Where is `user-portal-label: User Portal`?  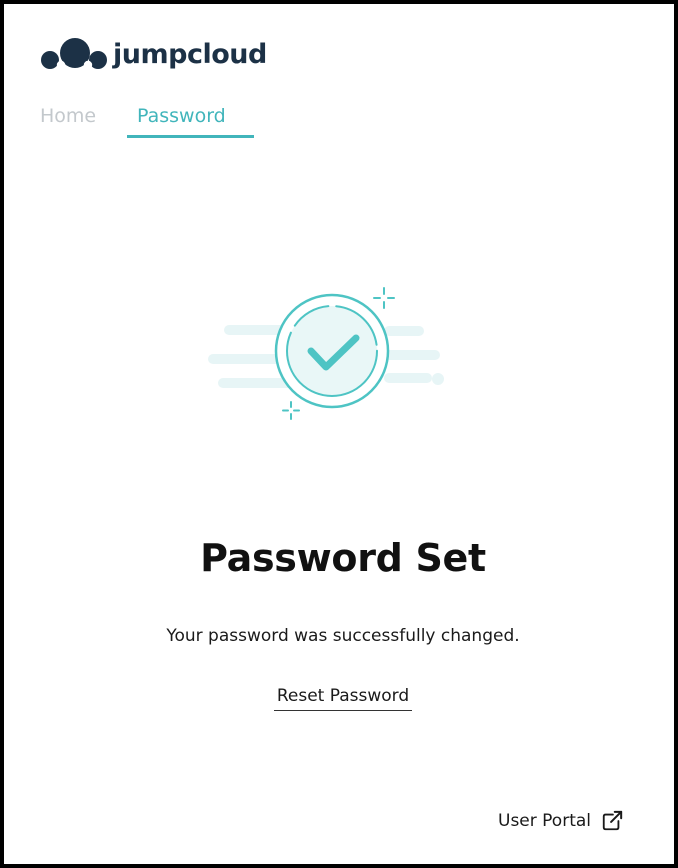
user-portal-label: User Portal is located at coordinates (544, 821).